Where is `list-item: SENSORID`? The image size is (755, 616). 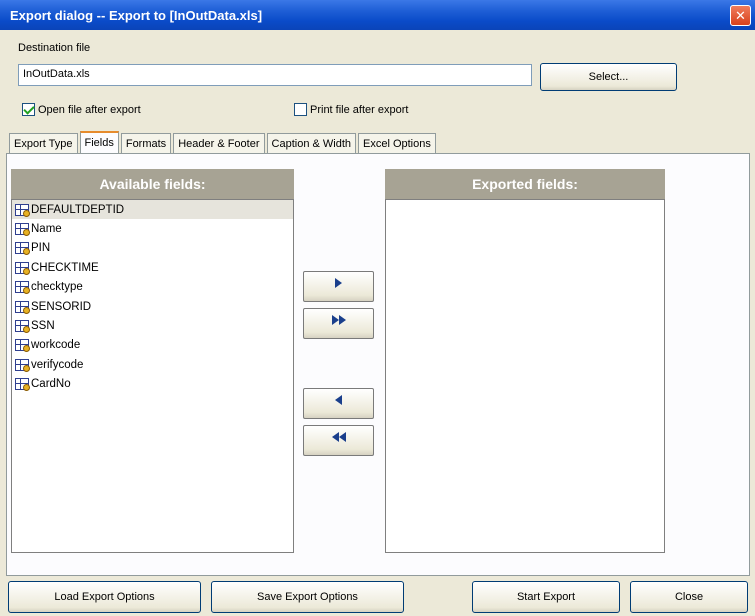 list-item: SENSORID is located at coordinates (152, 306).